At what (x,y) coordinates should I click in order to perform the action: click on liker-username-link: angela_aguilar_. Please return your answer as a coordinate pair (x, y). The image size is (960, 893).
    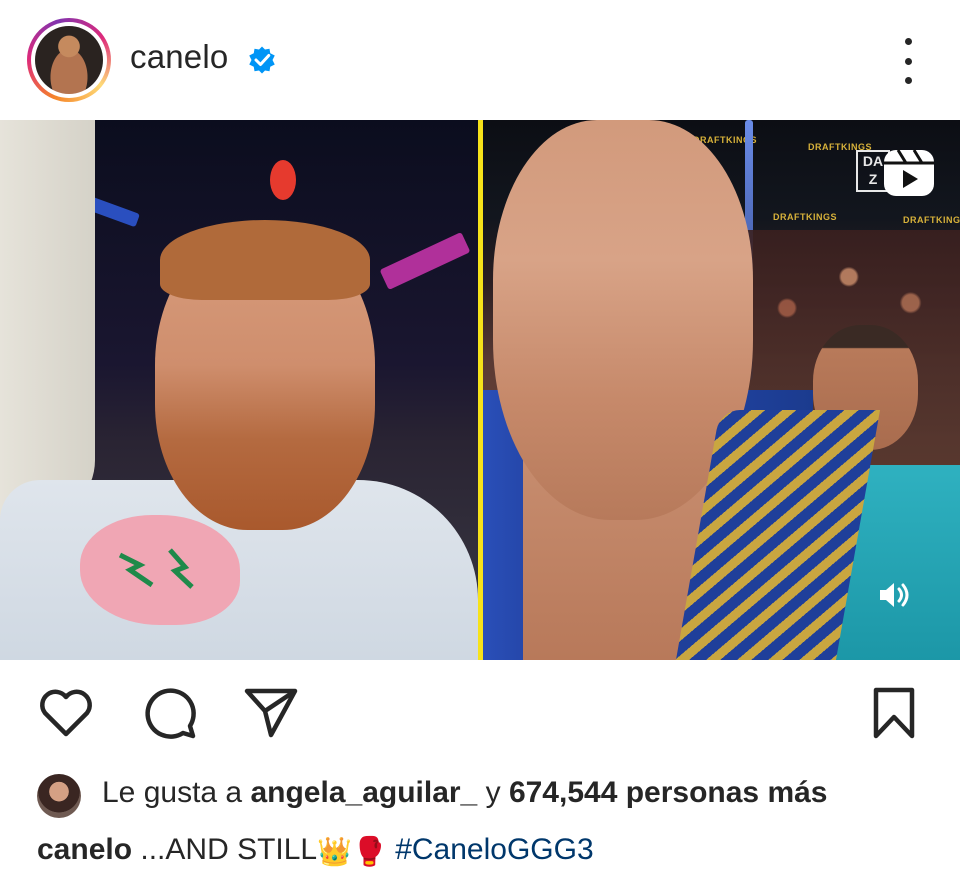
    Looking at the image, I should click on (363, 792).